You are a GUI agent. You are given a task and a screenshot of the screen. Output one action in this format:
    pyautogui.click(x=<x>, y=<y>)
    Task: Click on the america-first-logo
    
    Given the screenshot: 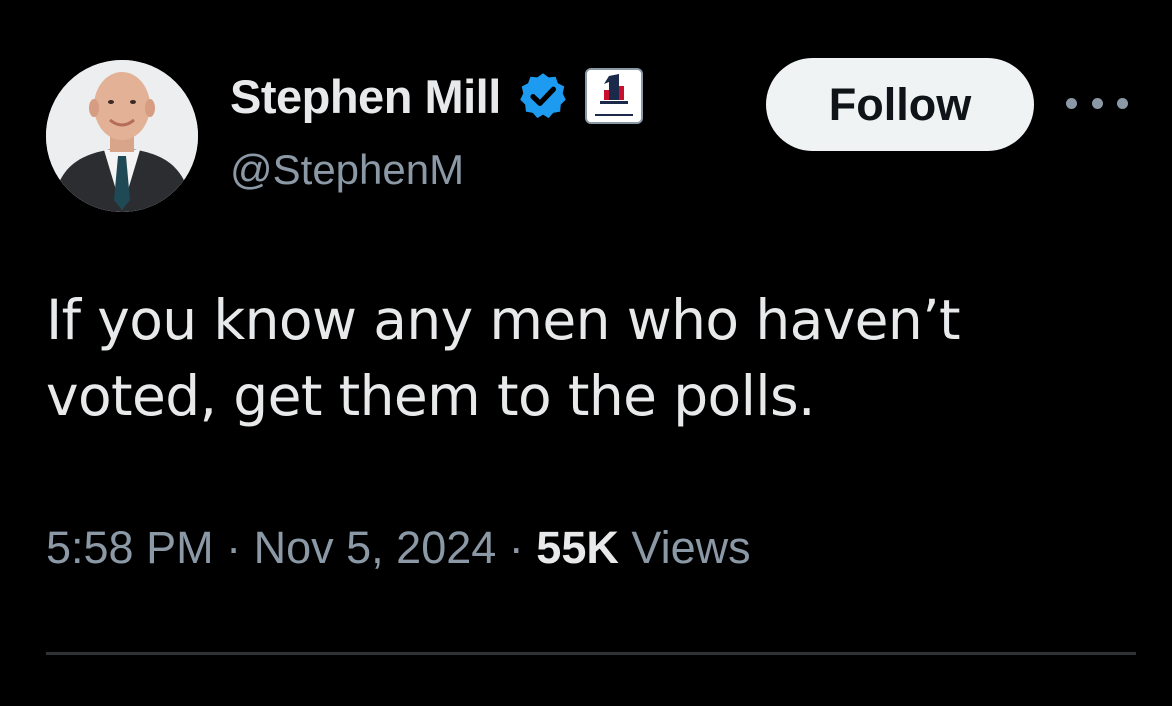 What is the action you would take?
    pyautogui.click(x=613, y=96)
    